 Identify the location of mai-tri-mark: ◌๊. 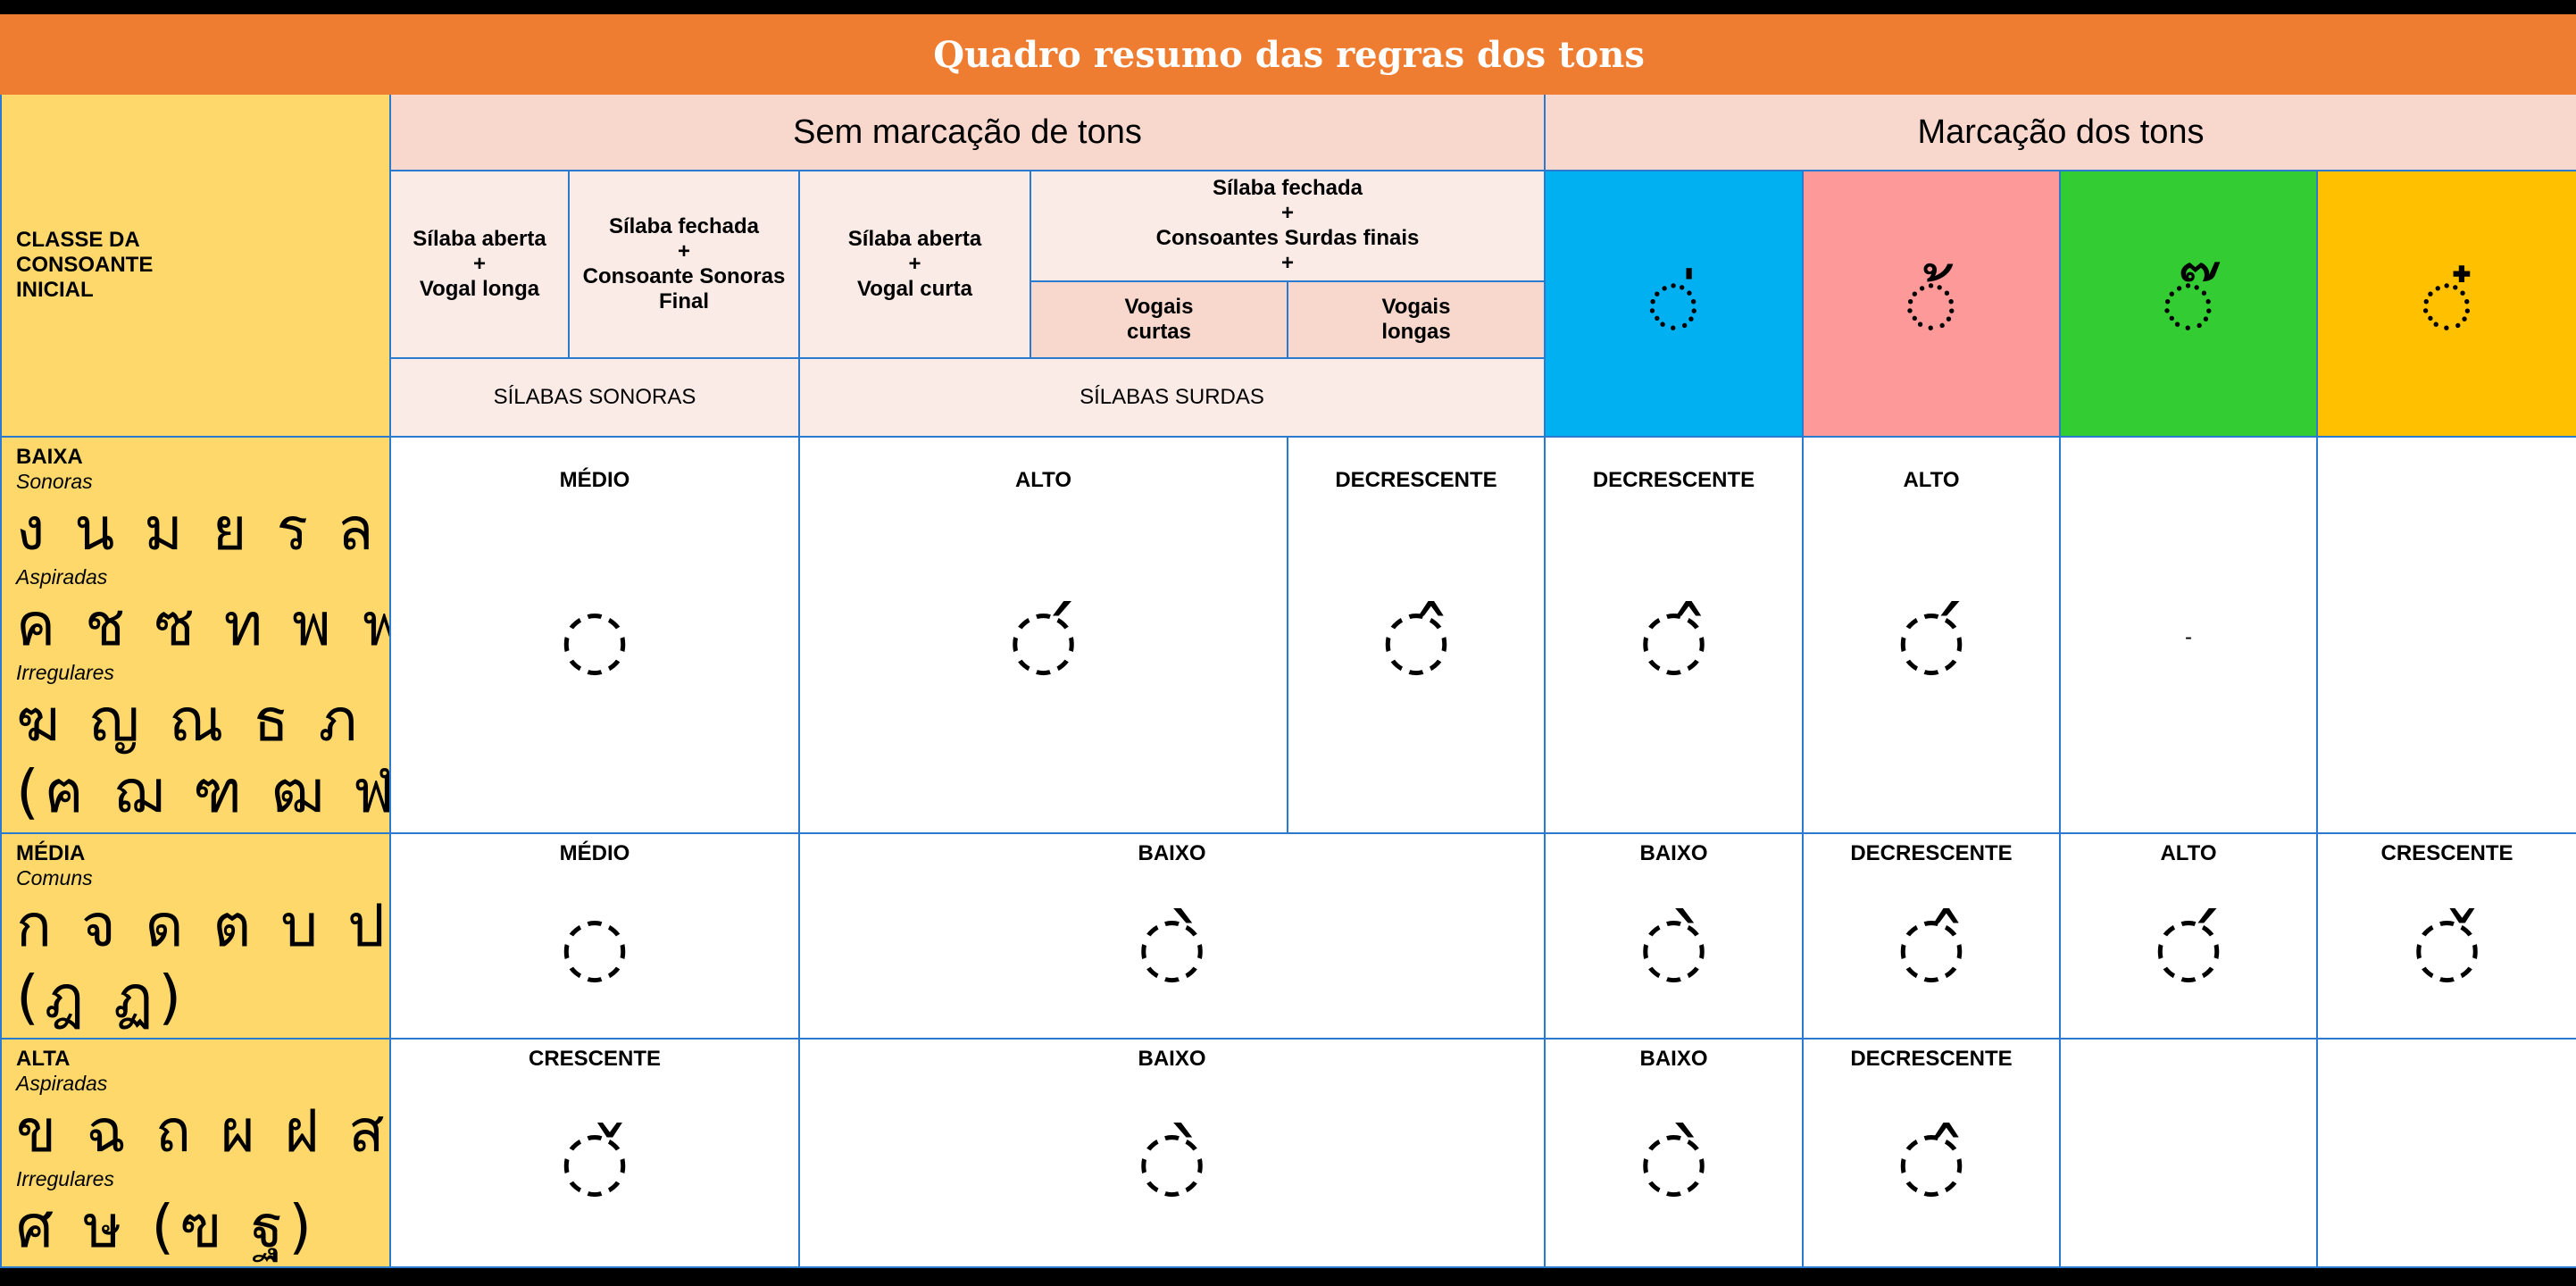
(2188, 304).